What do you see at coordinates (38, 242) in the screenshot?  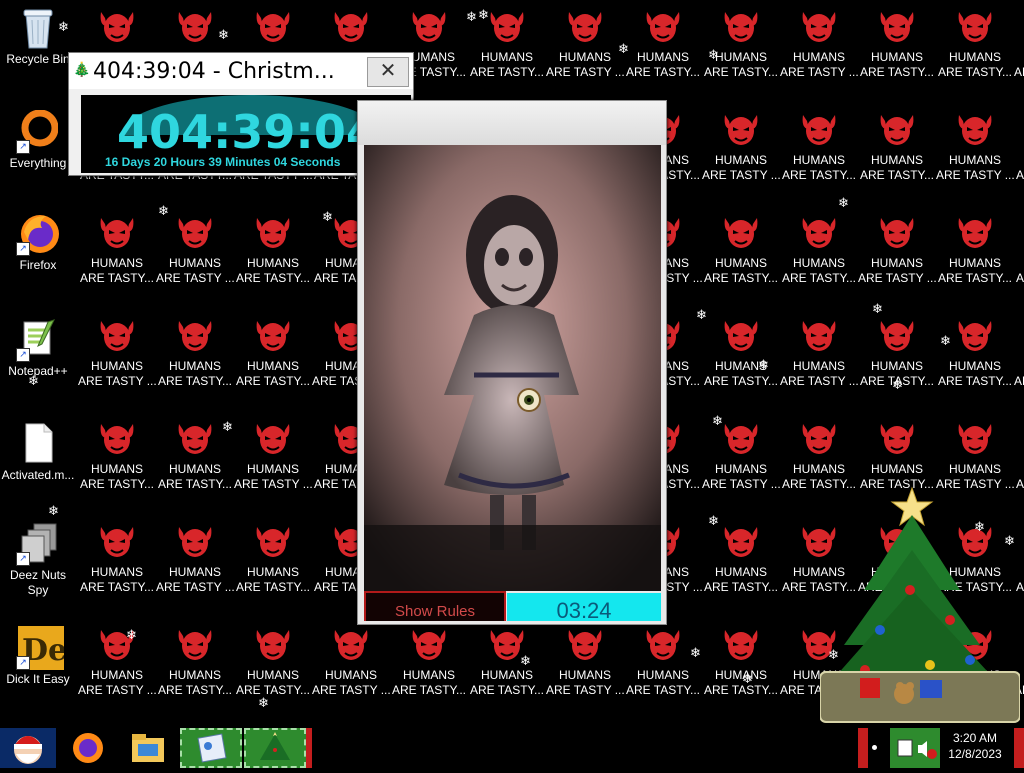 I see `desktop-icon-firefox: ↗ Firefox` at bounding box center [38, 242].